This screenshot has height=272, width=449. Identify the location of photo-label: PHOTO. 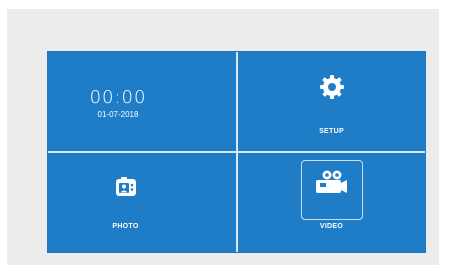
(125, 226).